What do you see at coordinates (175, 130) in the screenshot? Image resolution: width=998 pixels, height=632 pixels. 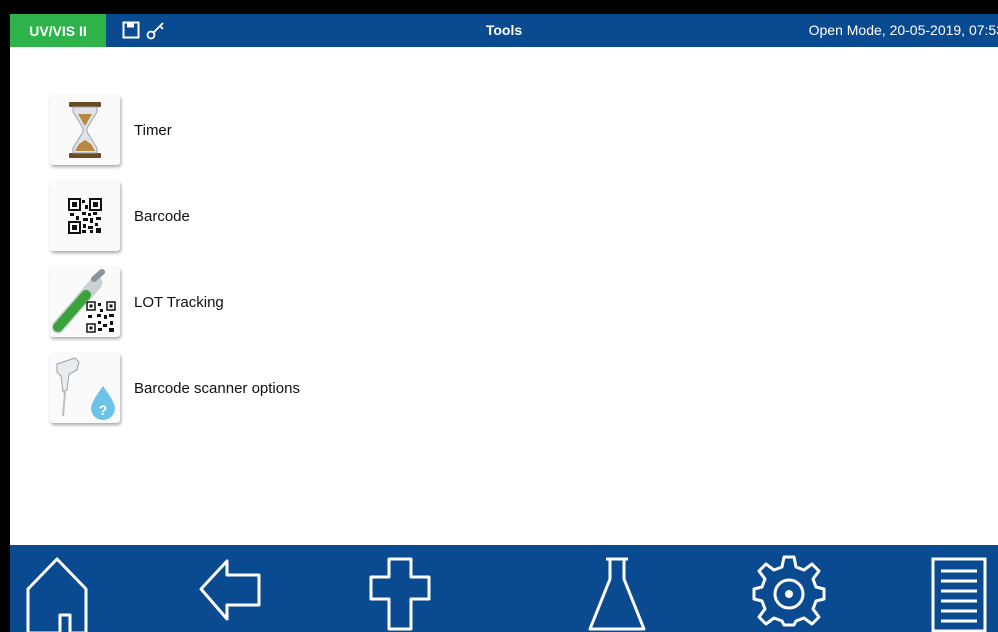 I see `menu-item-timer: Timer` at bounding box center [175, 130].